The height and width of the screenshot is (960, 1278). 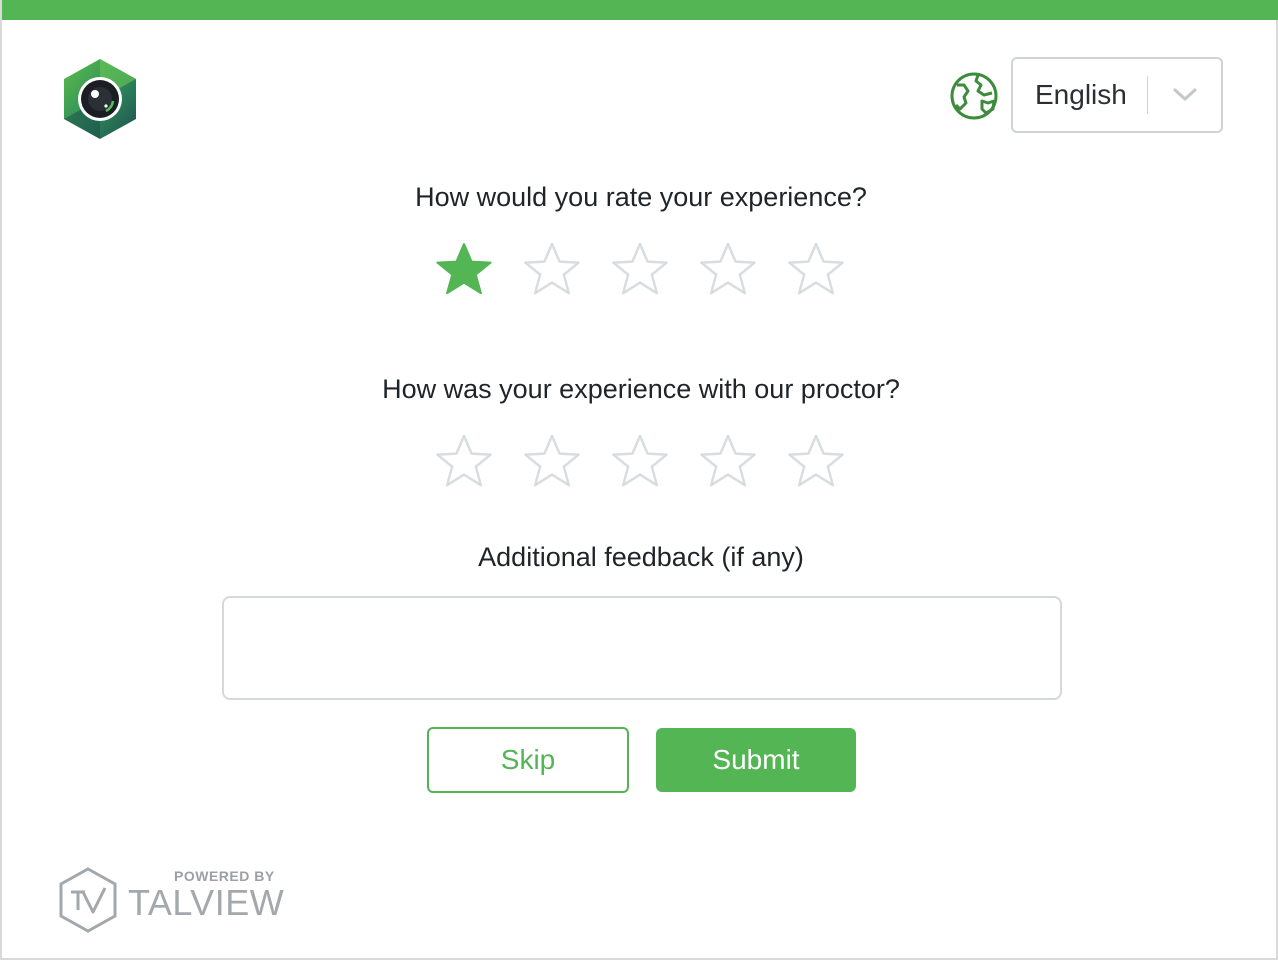 I want to click on skip-button: Skip, so click(x=528, y=760).